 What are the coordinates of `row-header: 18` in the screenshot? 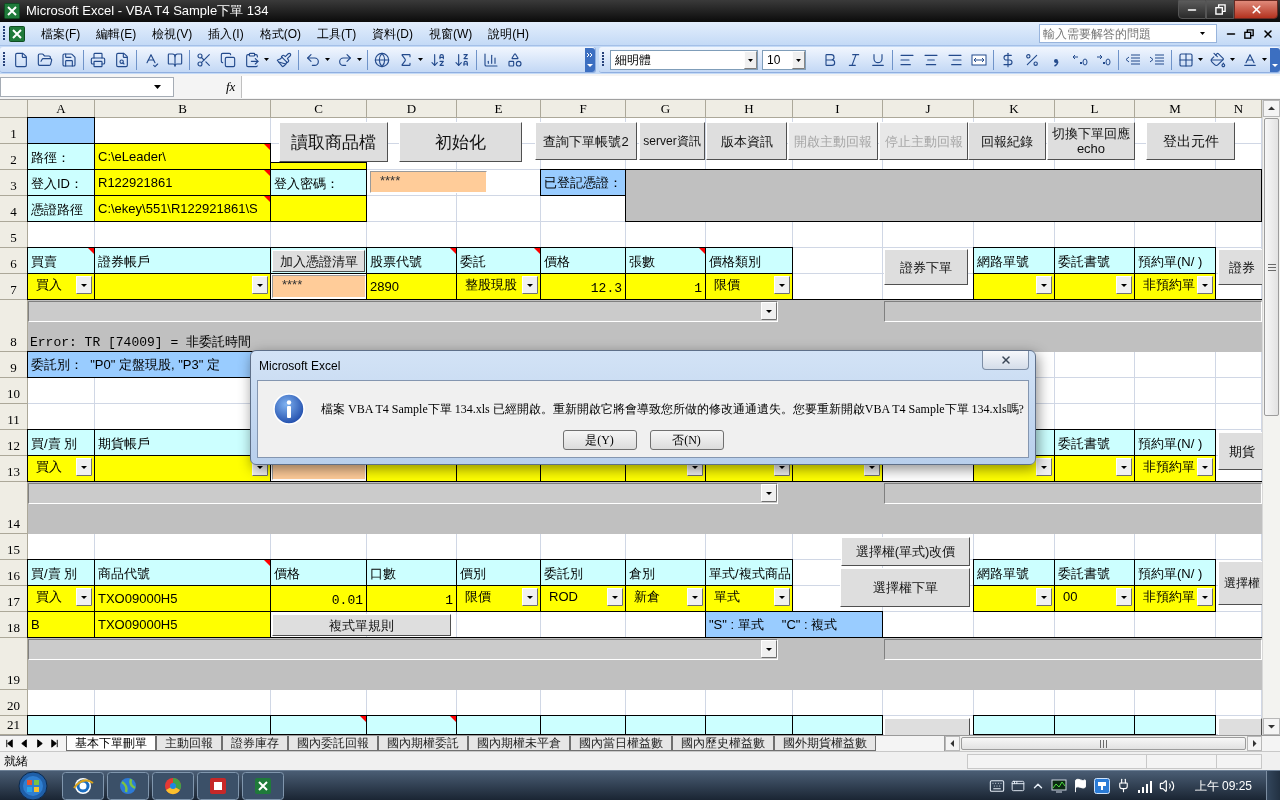 It's located at (14, 625).